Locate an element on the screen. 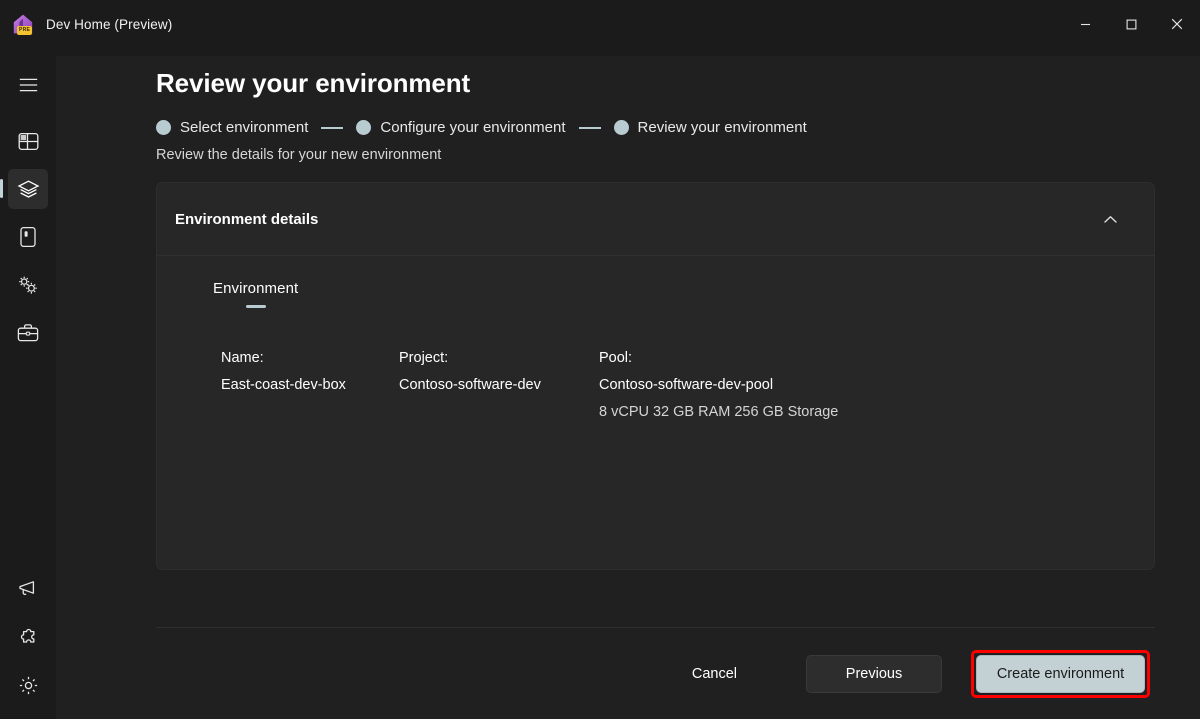  field-specs: 8 vCPU 32 GB RAM 256 GB Storage is located at coordinates (719, 412).